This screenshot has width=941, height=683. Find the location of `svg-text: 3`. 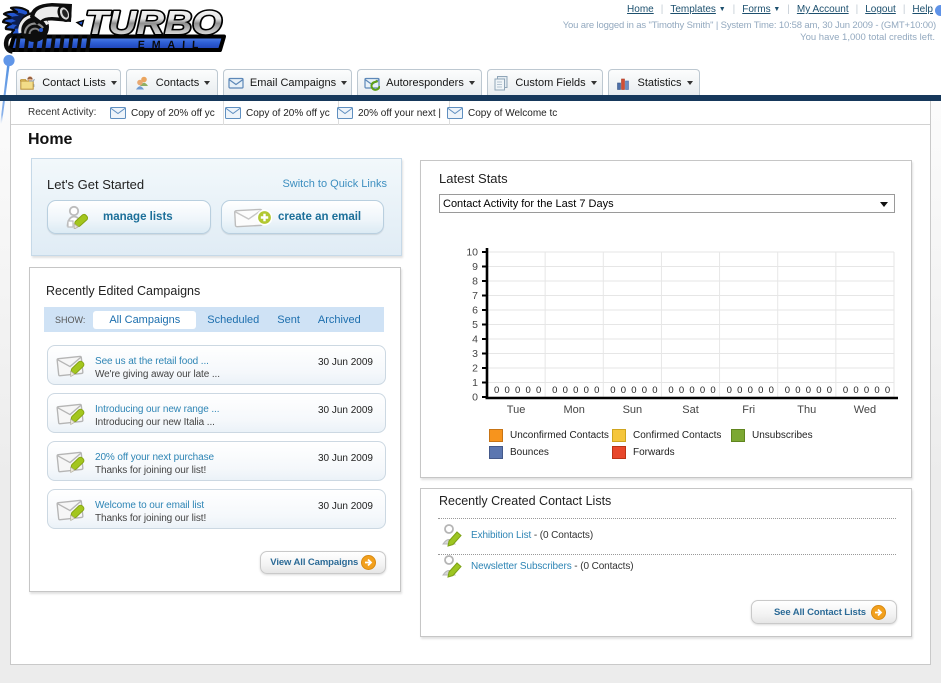

svg-text: 3 is located at coordinates (475, 354).